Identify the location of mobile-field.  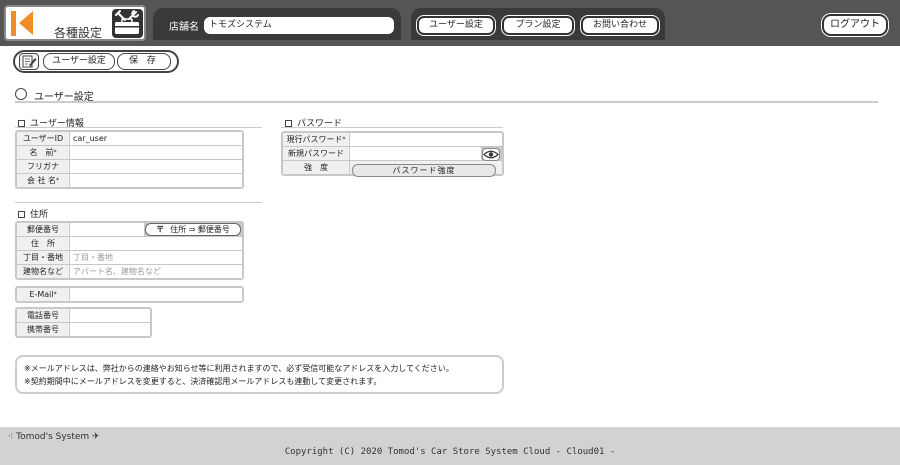
(110, 329).